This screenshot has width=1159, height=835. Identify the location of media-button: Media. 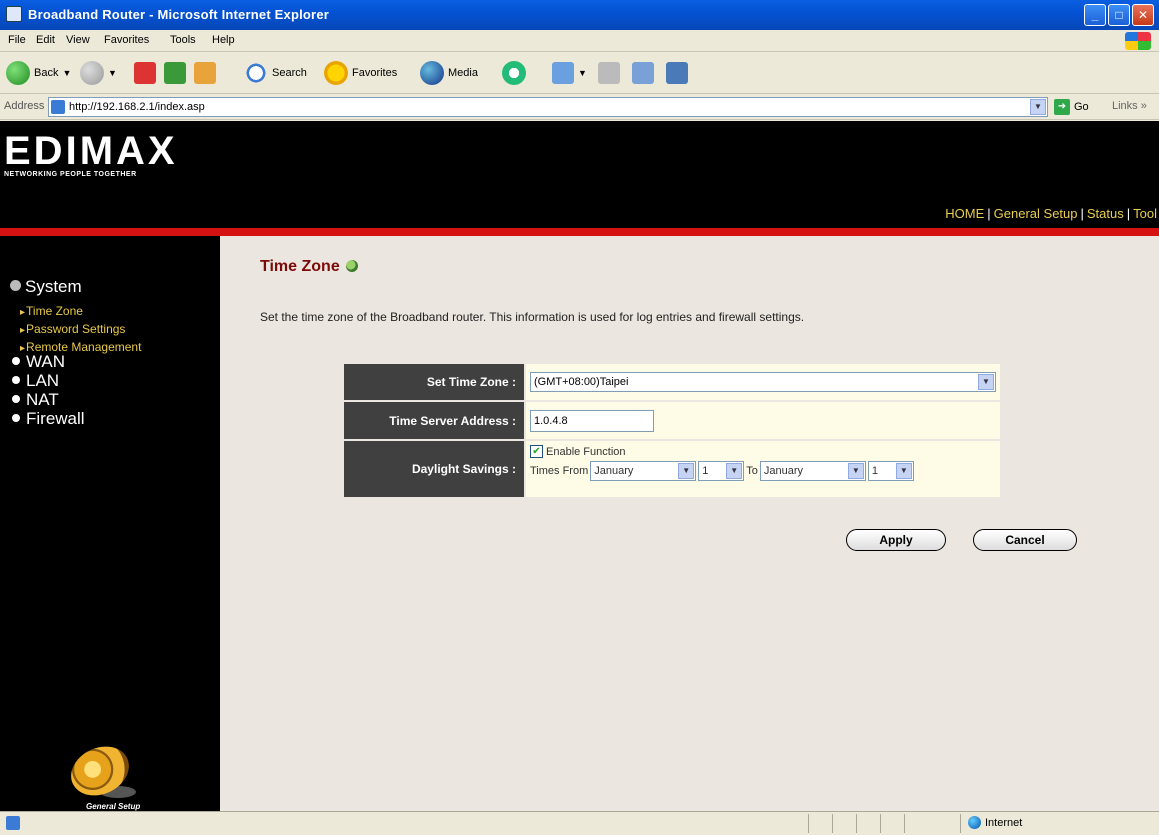
(449, 73).